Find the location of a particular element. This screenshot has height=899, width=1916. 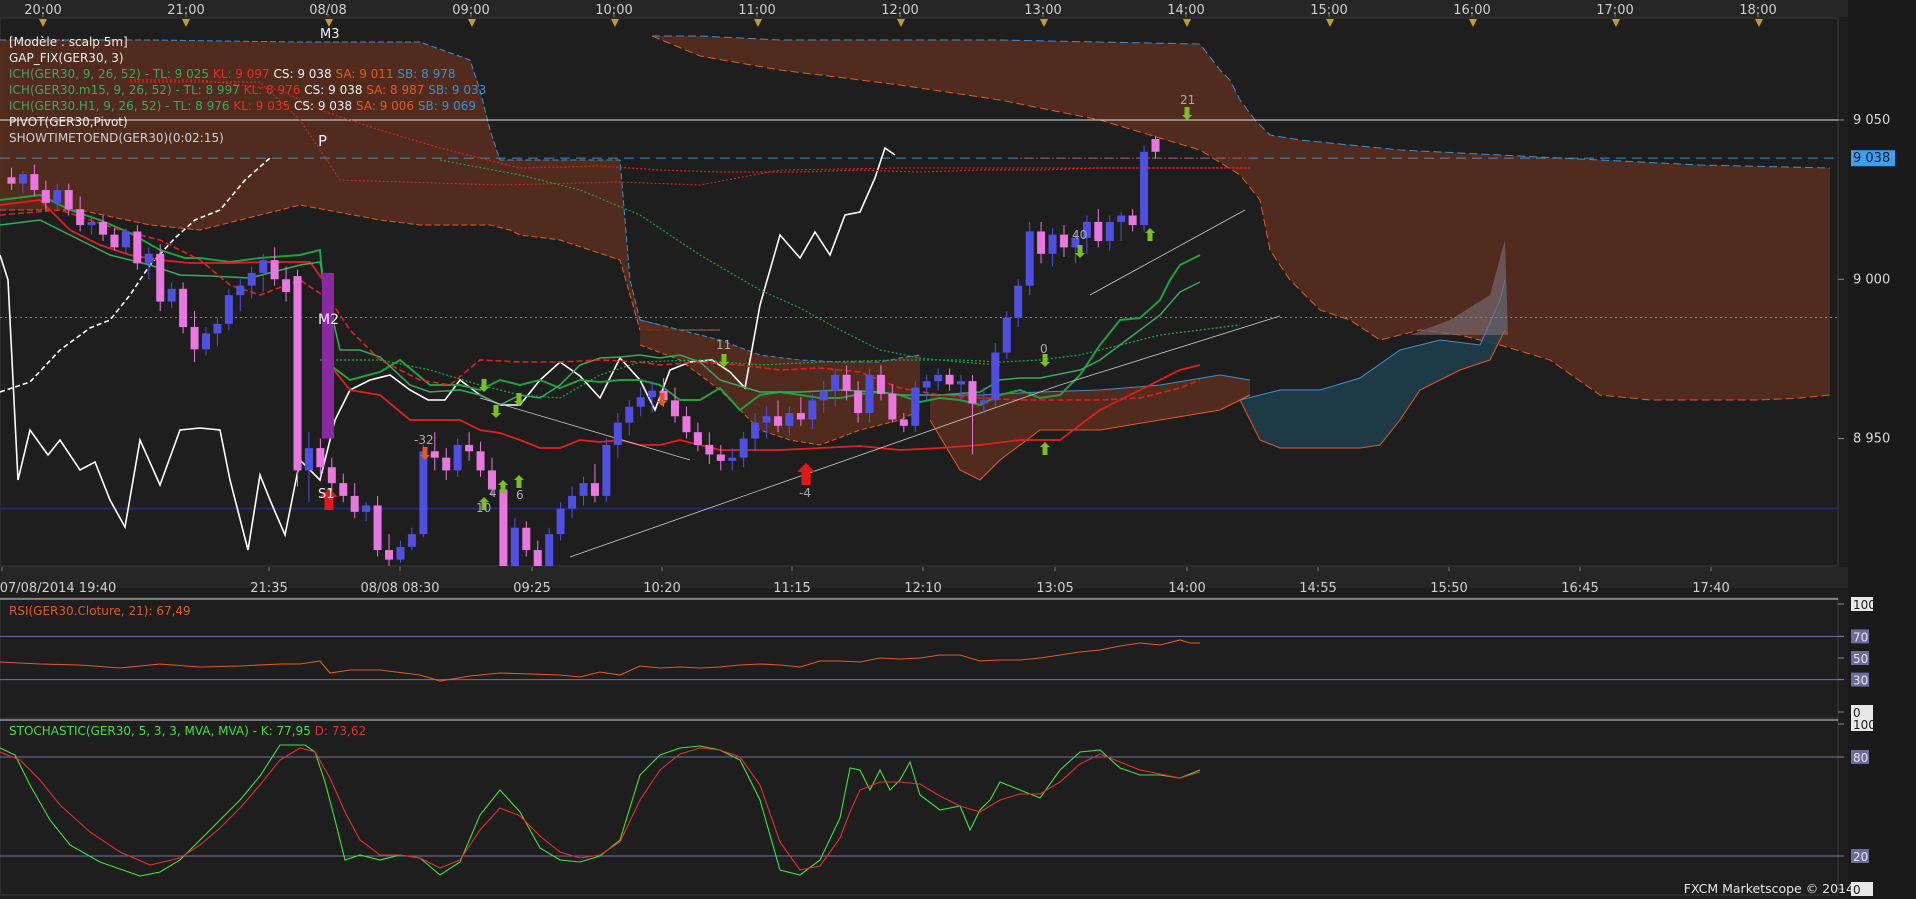

ichh1-name: ICH(GER30.H1, 9, 26, 52) - is located at coordinates (89, 106).